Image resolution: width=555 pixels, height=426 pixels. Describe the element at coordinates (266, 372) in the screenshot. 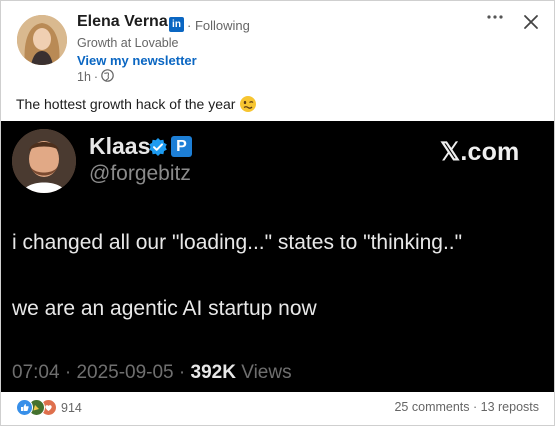

I see `tweet-views-label: Views` at that location.